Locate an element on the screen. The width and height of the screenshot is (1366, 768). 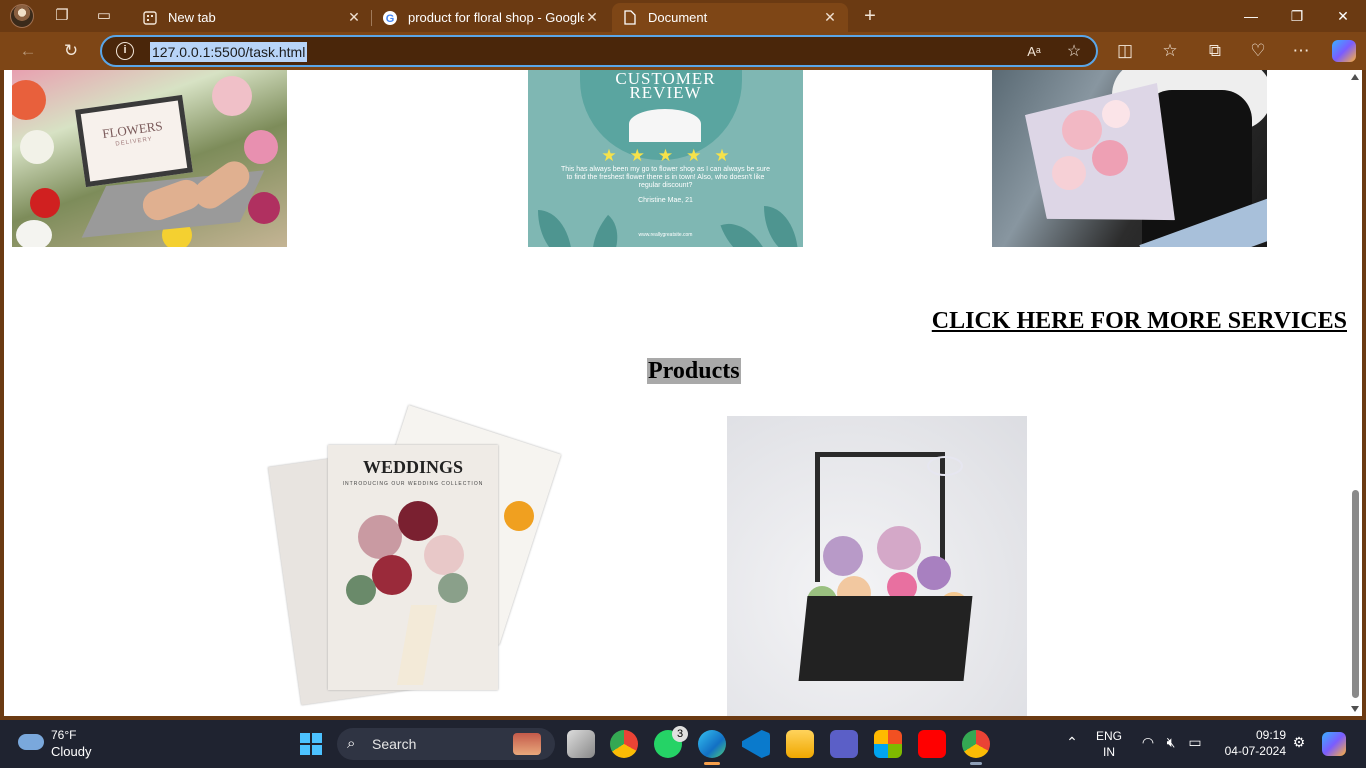
wifi-icon: ◠ is located at coordinates (1148, 742).